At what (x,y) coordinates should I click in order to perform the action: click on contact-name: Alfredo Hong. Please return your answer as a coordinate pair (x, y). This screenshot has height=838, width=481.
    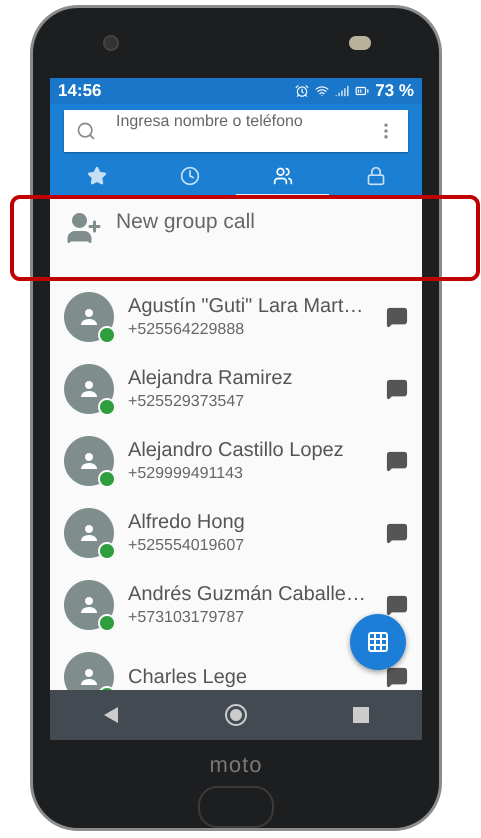
    Looking at the image, I should click on (250, 522).